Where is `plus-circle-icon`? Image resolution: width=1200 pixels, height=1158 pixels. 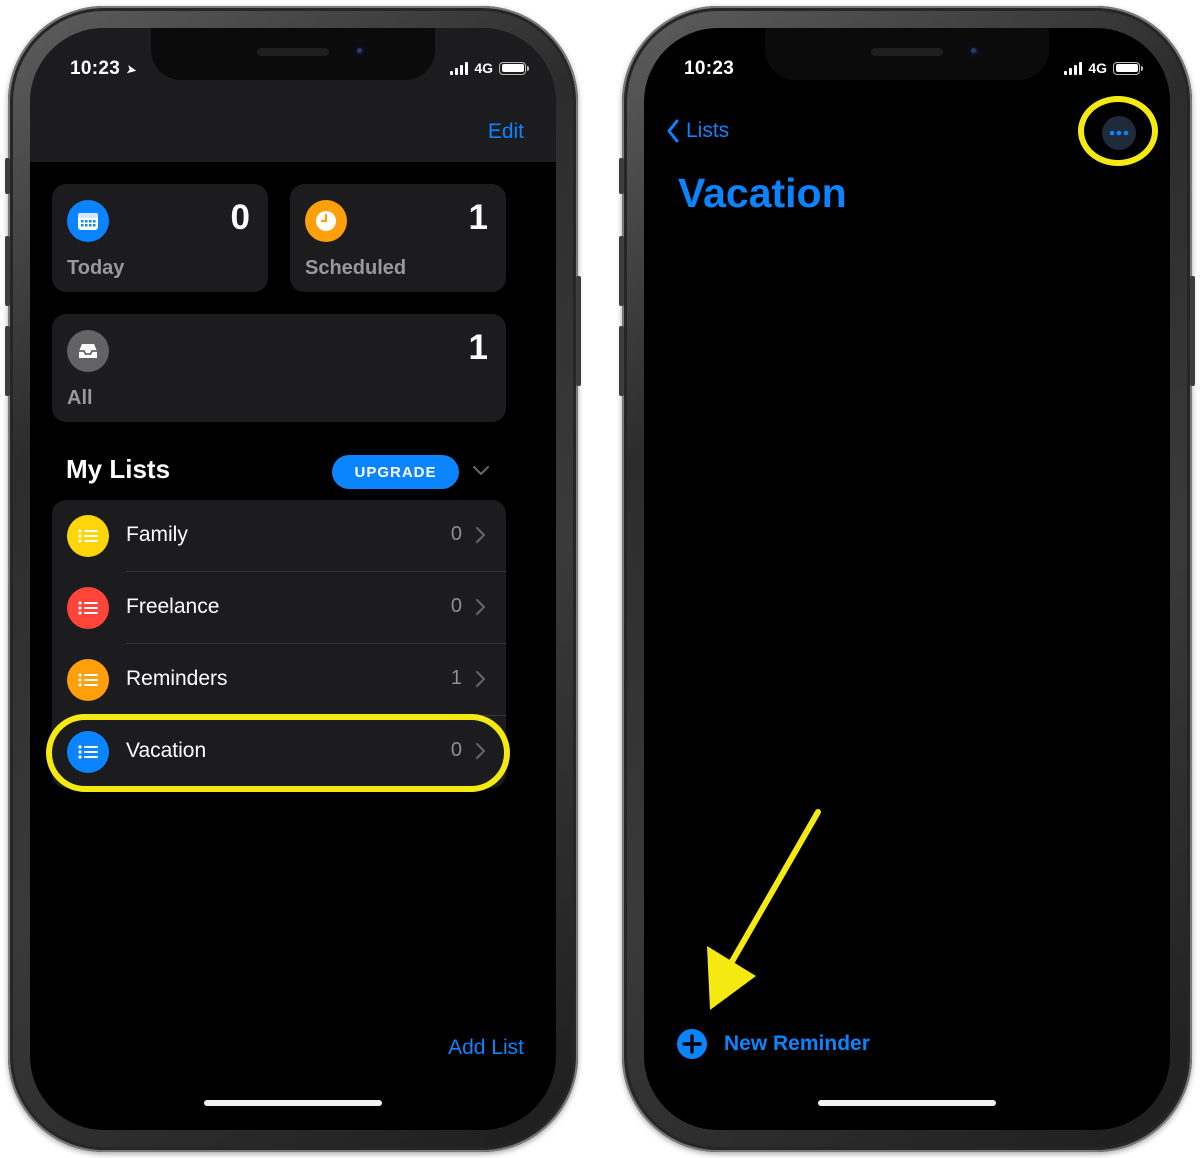 plus-circle-icon is located at coordinates (692, 1044).